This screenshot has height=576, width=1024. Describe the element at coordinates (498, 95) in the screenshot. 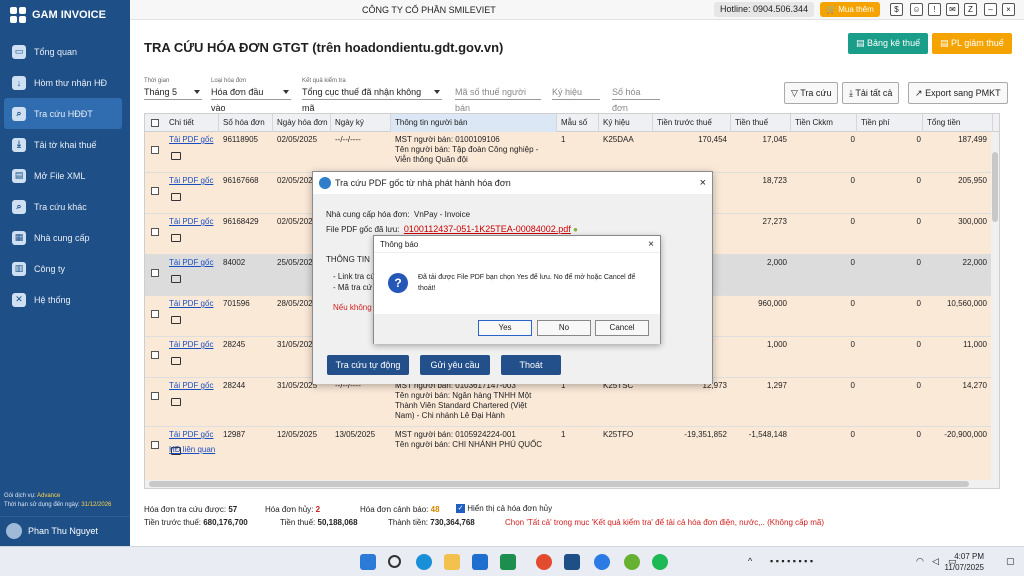

I see `tax-code-input: Mã số thuế người bán` at that location.